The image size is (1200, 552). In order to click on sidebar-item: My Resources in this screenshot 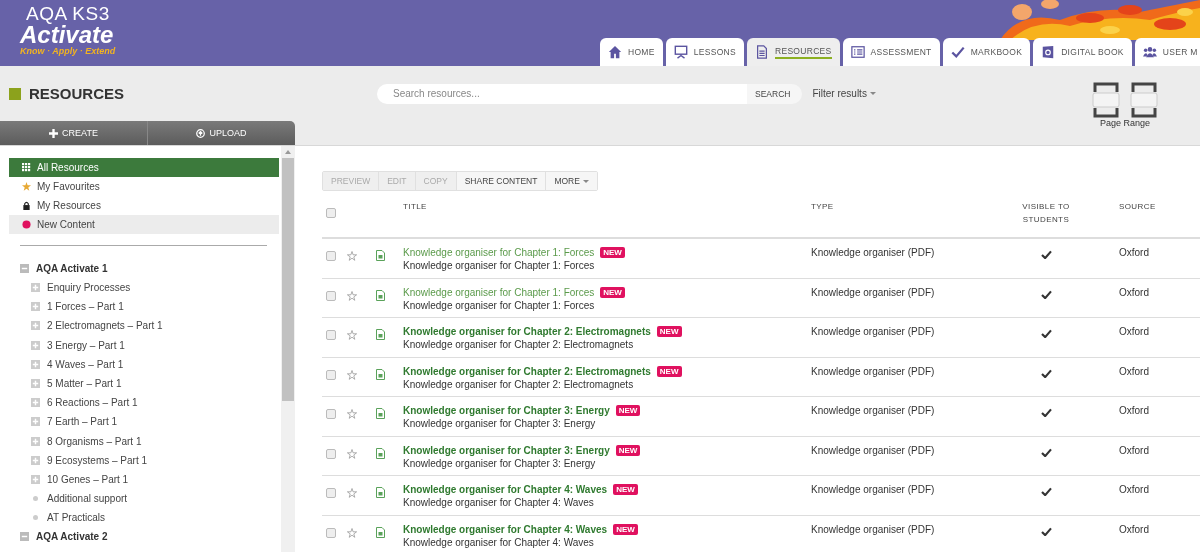, I will do `click(144, 205)`.